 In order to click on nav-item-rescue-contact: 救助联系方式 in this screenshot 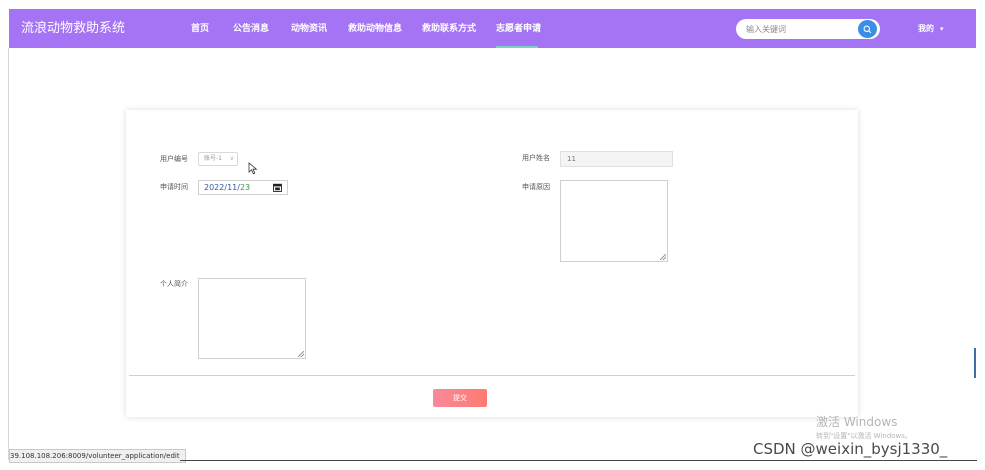, I will do `click(449, 29)`.